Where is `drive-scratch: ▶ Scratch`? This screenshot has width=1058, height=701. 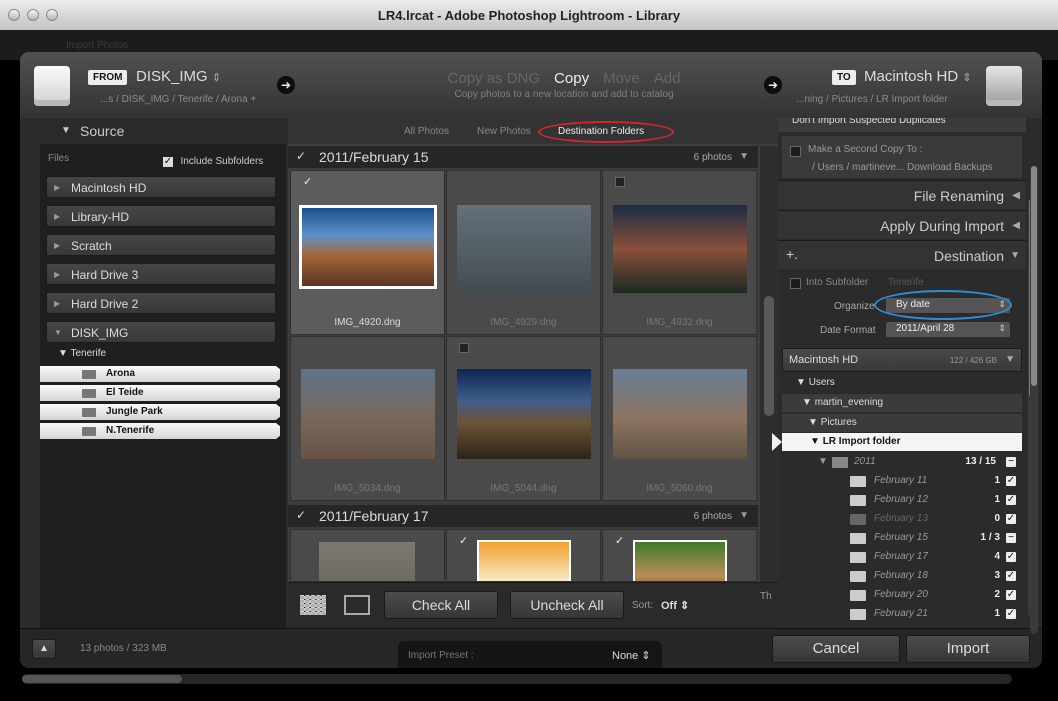
drive-scratch: ▶ Scratch is located at coordinates (161, 245).